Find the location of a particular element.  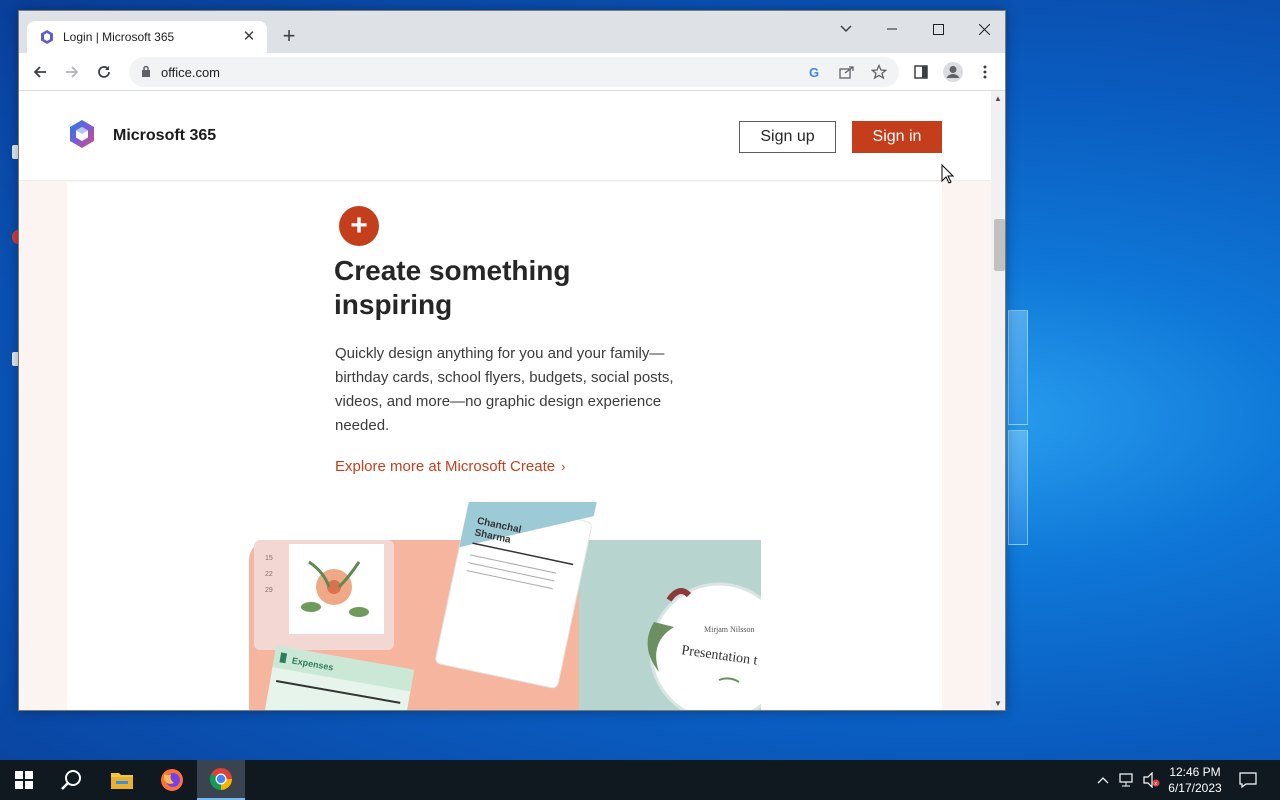

page-scrollbar: ▲ ▼ is located at coordinates (998, 400).